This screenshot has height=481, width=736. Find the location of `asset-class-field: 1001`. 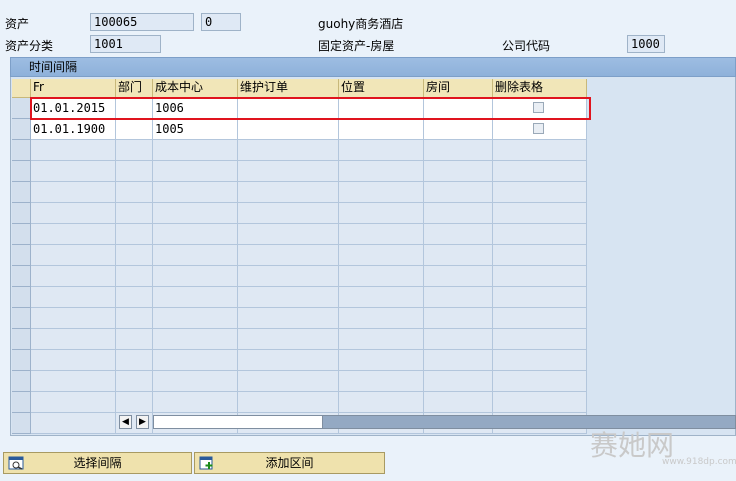

asset-class-field: 1001 is located at coordinates (125, 44).